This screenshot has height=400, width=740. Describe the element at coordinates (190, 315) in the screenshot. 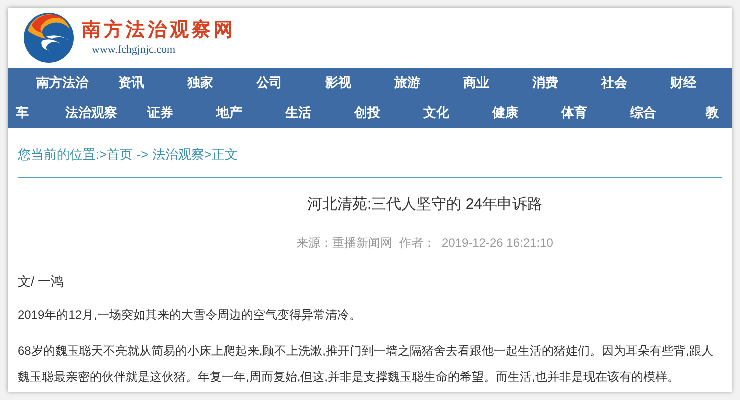

I see `paragraph-line: 2019年的12月,一场突如其来的大雪令周边的空气变得异常清冷。` at that location.